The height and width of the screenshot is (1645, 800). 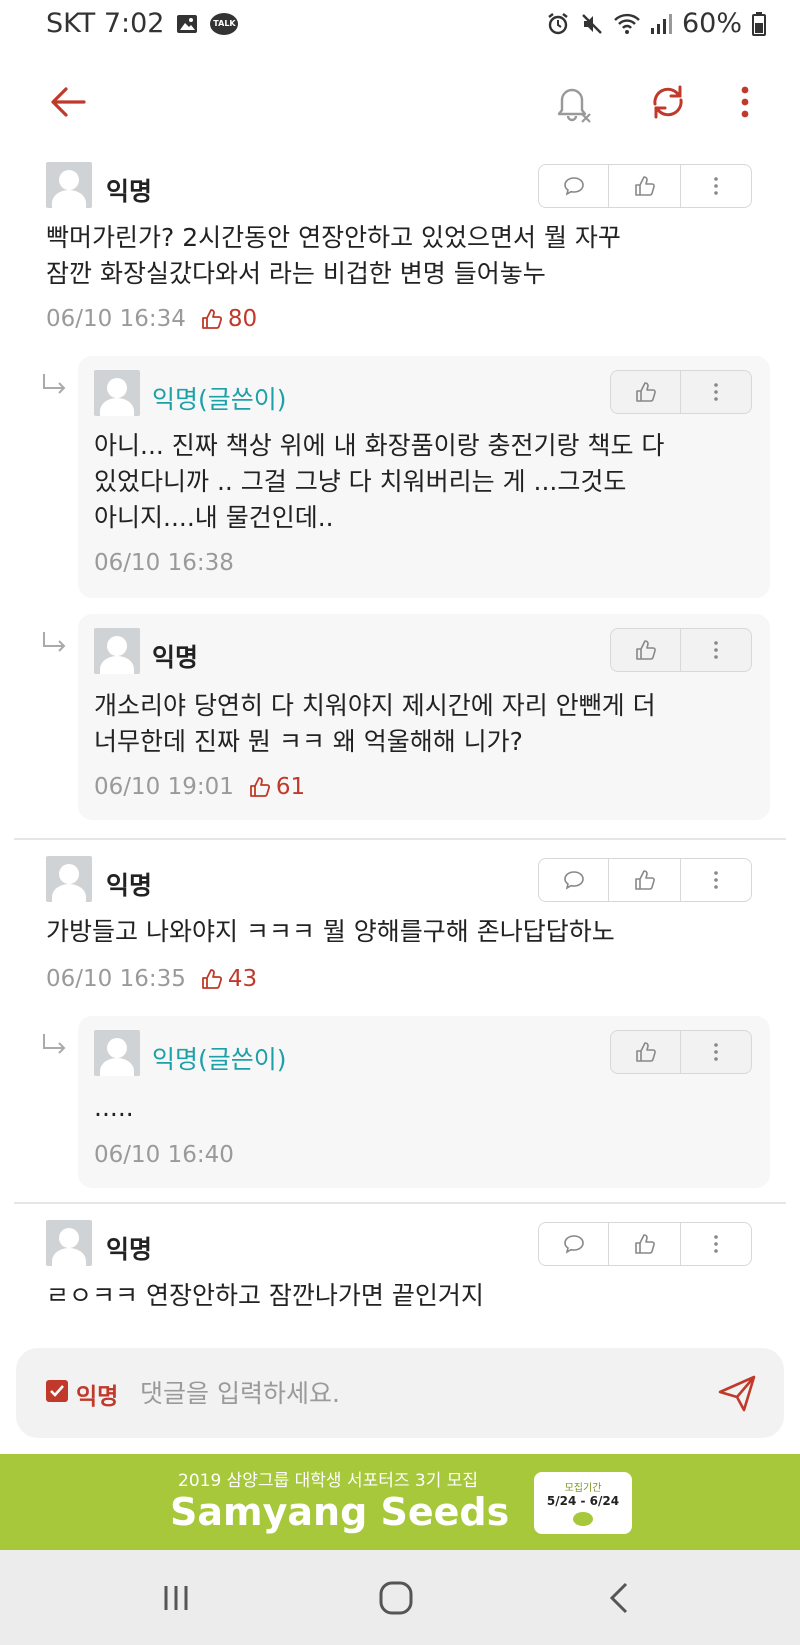 I want to click on banner-period: 5/24 - 6/24, so click(x=583, y=1501).